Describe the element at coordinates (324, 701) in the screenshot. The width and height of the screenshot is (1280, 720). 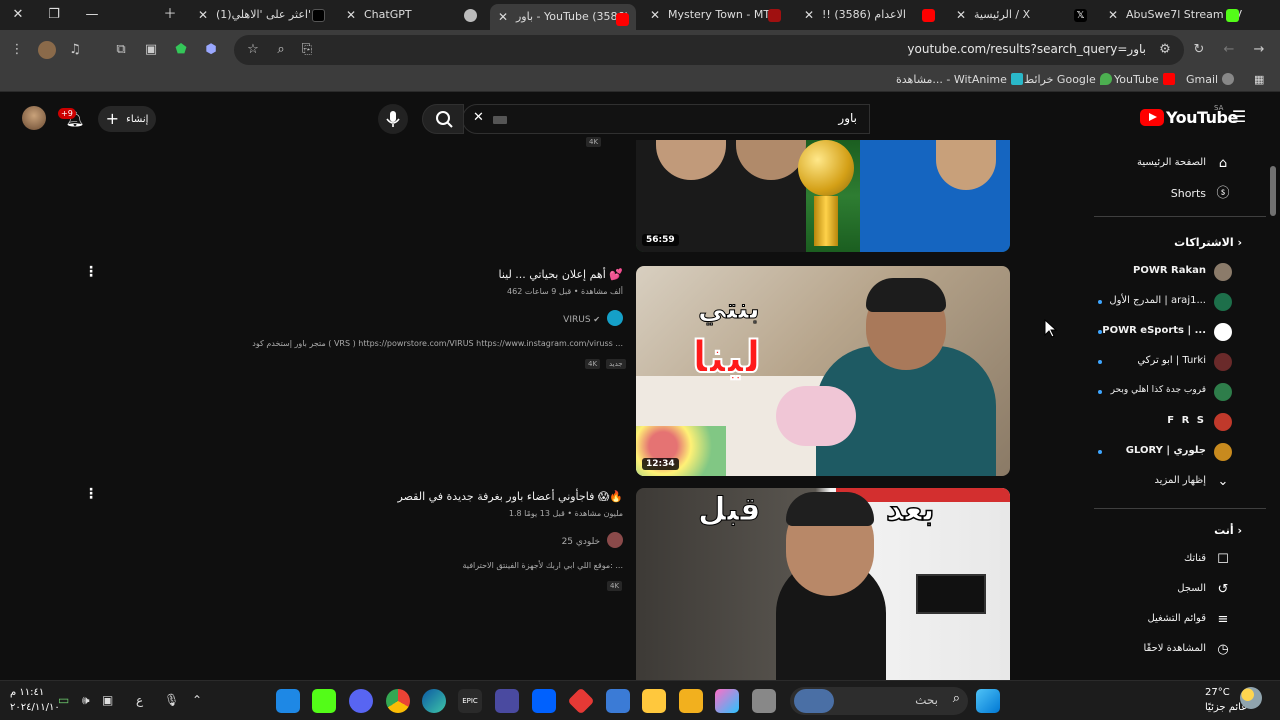
I see `kick-app-icon` at that location.